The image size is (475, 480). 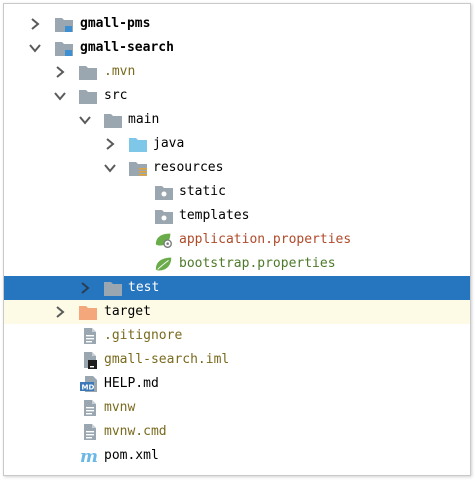 I want to click on tree-item-bootstrap-properties: bootstrap.properties, so click(x=237, y=264).